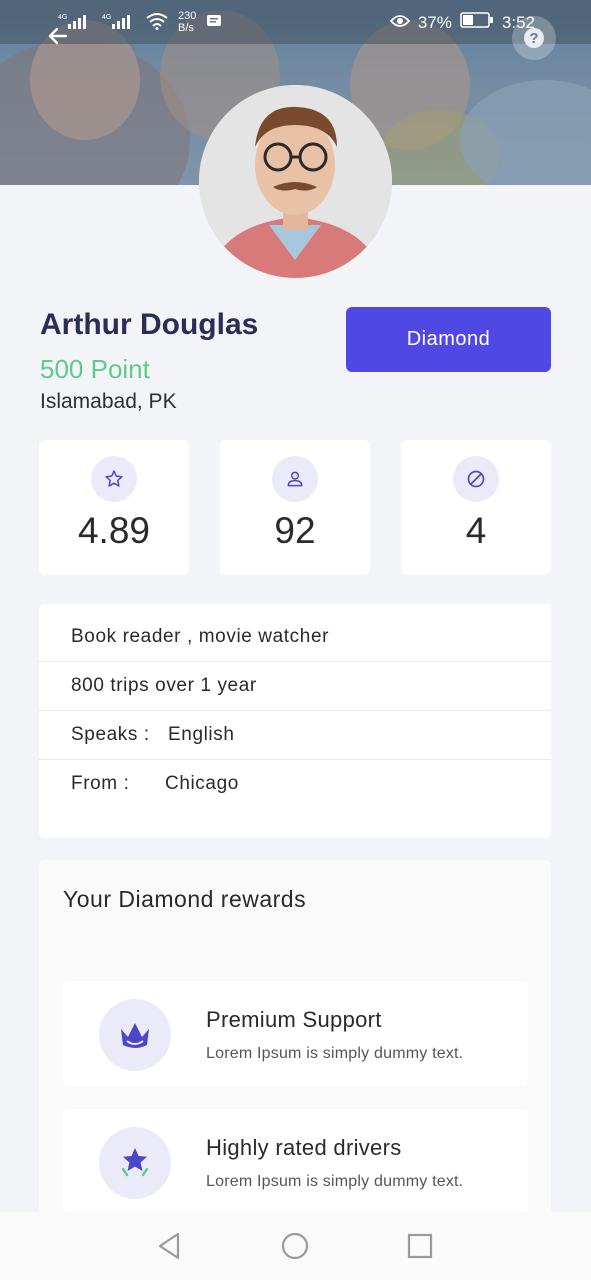 This screenshot has width=591, height=1280. I want to click on trips-text: 800 trips over 1 year, so click(164, 685).